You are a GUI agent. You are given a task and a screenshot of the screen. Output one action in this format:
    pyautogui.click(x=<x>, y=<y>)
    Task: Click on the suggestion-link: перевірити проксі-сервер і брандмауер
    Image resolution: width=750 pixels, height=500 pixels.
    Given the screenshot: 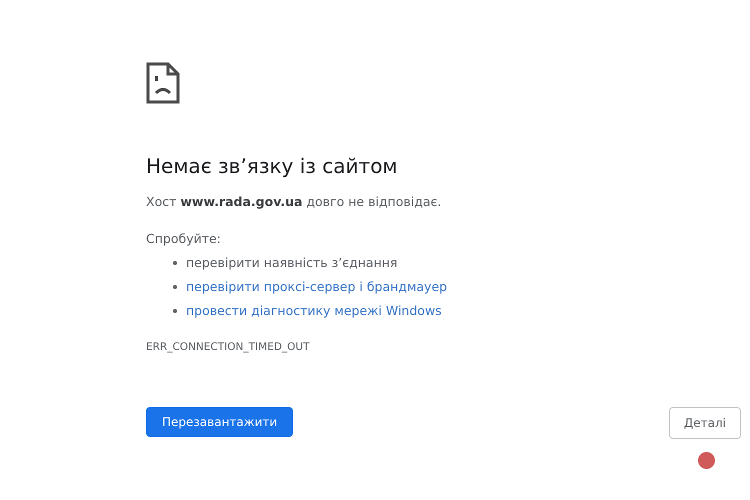 What is the action you would take?
    pyautogui.click(x=317, y=286)
    